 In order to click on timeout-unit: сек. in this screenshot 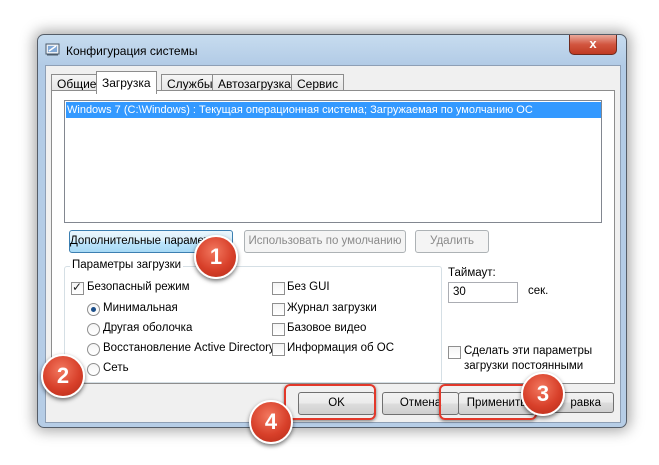, I will do `click(538, 291)`.